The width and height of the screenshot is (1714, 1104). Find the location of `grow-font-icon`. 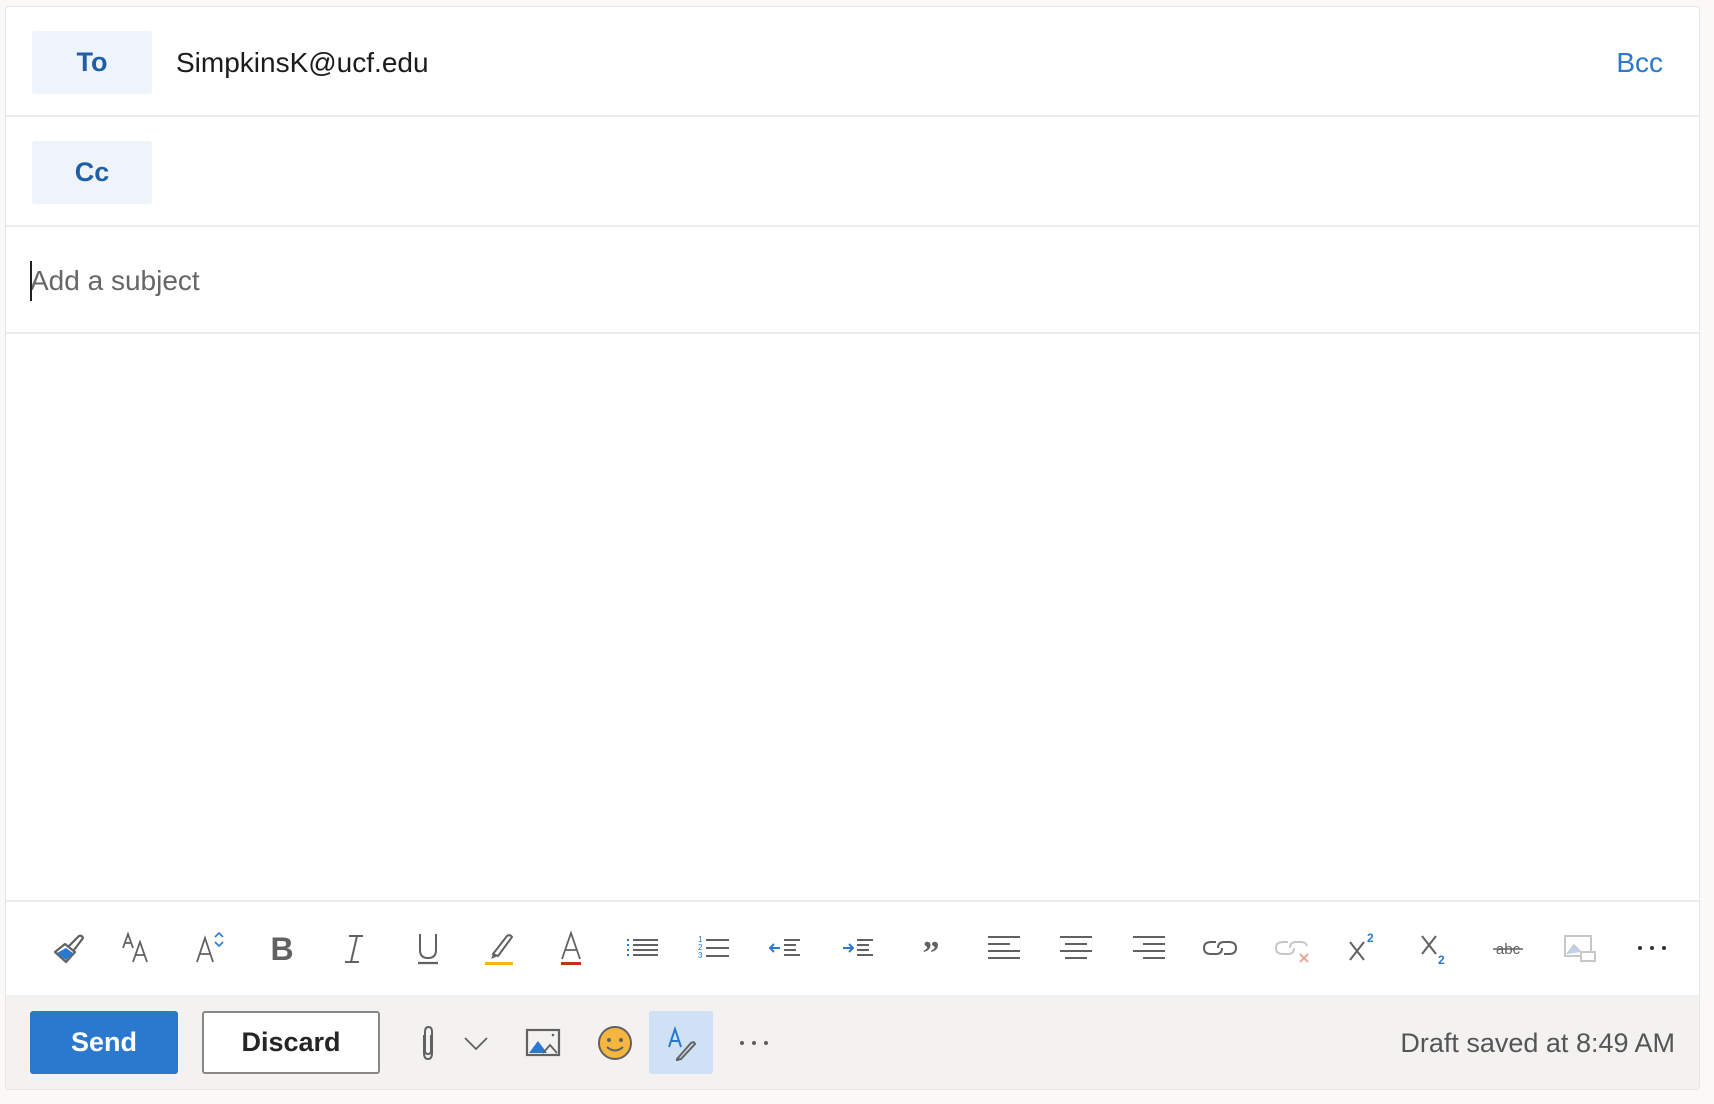

grow-font-icon is located at coordinates (210, 947).